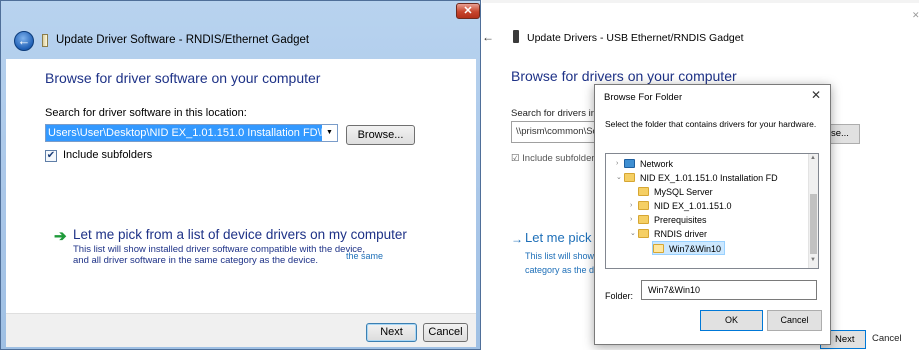 This screenshot has width=919, height=350. I want to click on scroll-up-icon: ▲, so click(813, 158).